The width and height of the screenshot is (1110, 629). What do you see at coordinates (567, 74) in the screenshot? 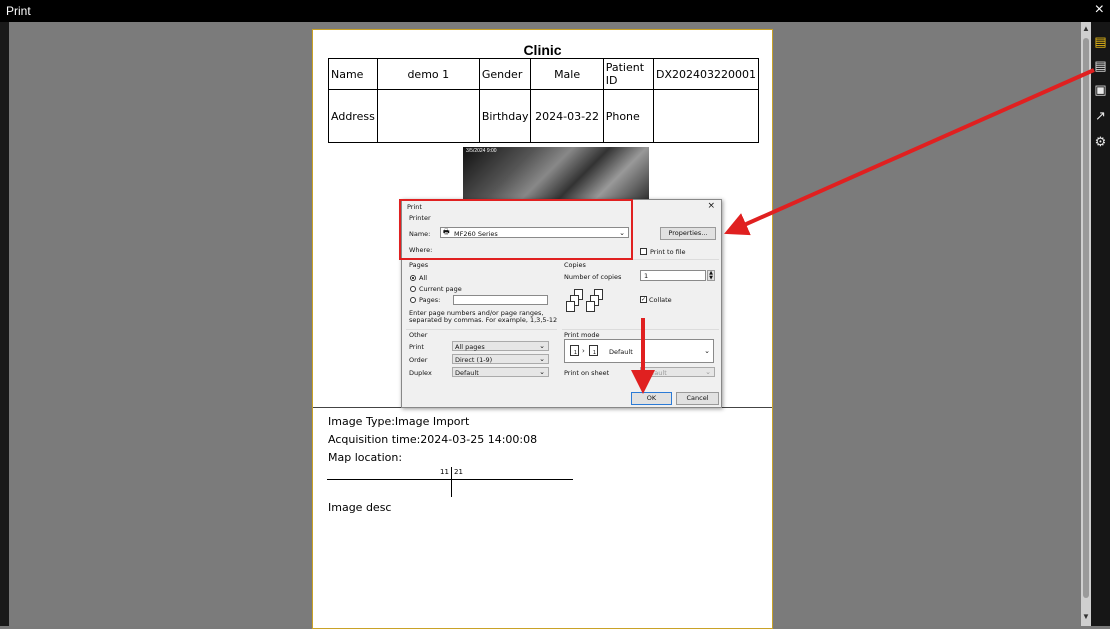
I see `gender-value: Male` at bounding box center [567, 74].